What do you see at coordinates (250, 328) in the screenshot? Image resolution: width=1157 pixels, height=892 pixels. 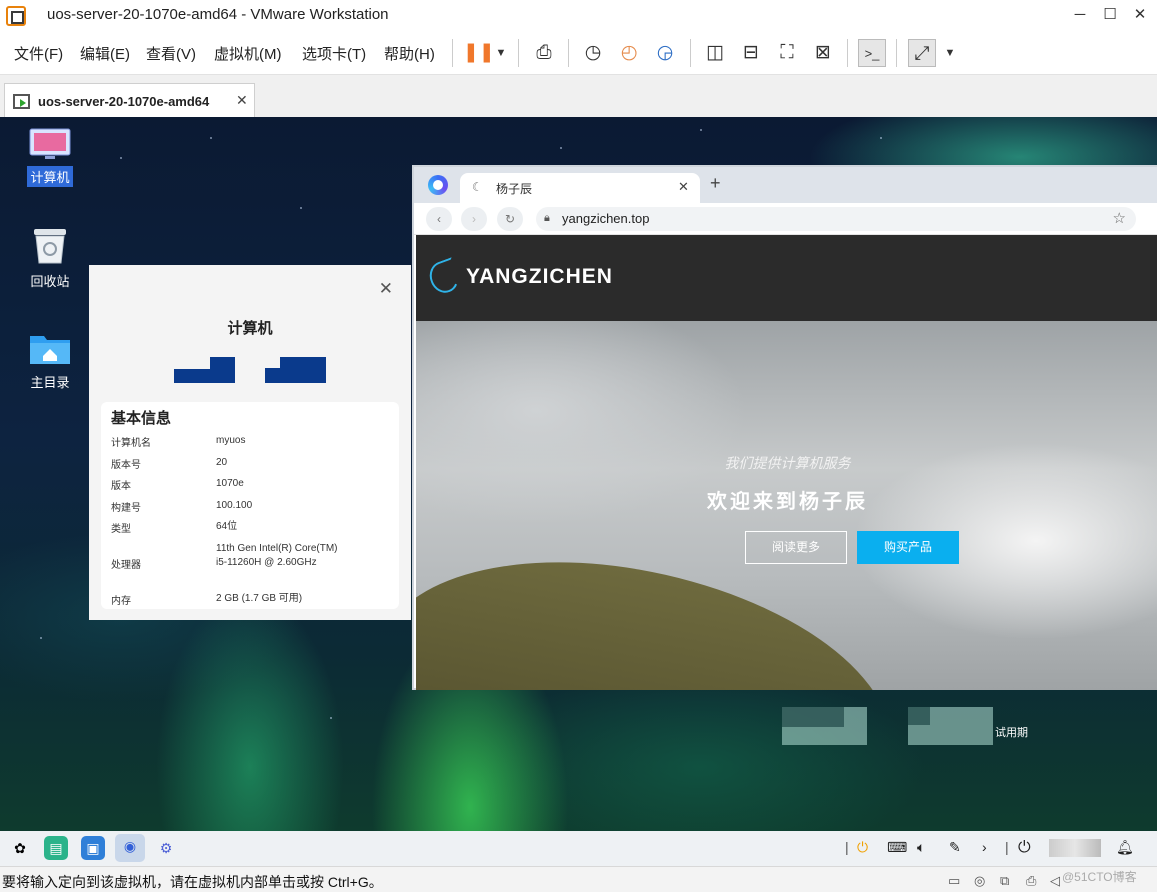 I see `info-window-title: 计算机` at bounding box center [250, 328].